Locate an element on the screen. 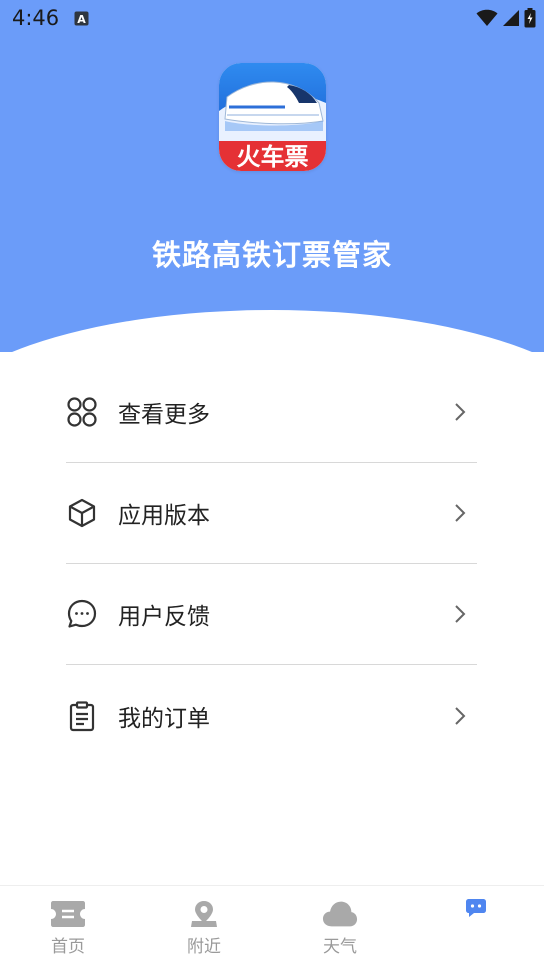 The width and height of the screenshot is (544, 968). a-letter-icon: A is located at coordinates (81, 18).